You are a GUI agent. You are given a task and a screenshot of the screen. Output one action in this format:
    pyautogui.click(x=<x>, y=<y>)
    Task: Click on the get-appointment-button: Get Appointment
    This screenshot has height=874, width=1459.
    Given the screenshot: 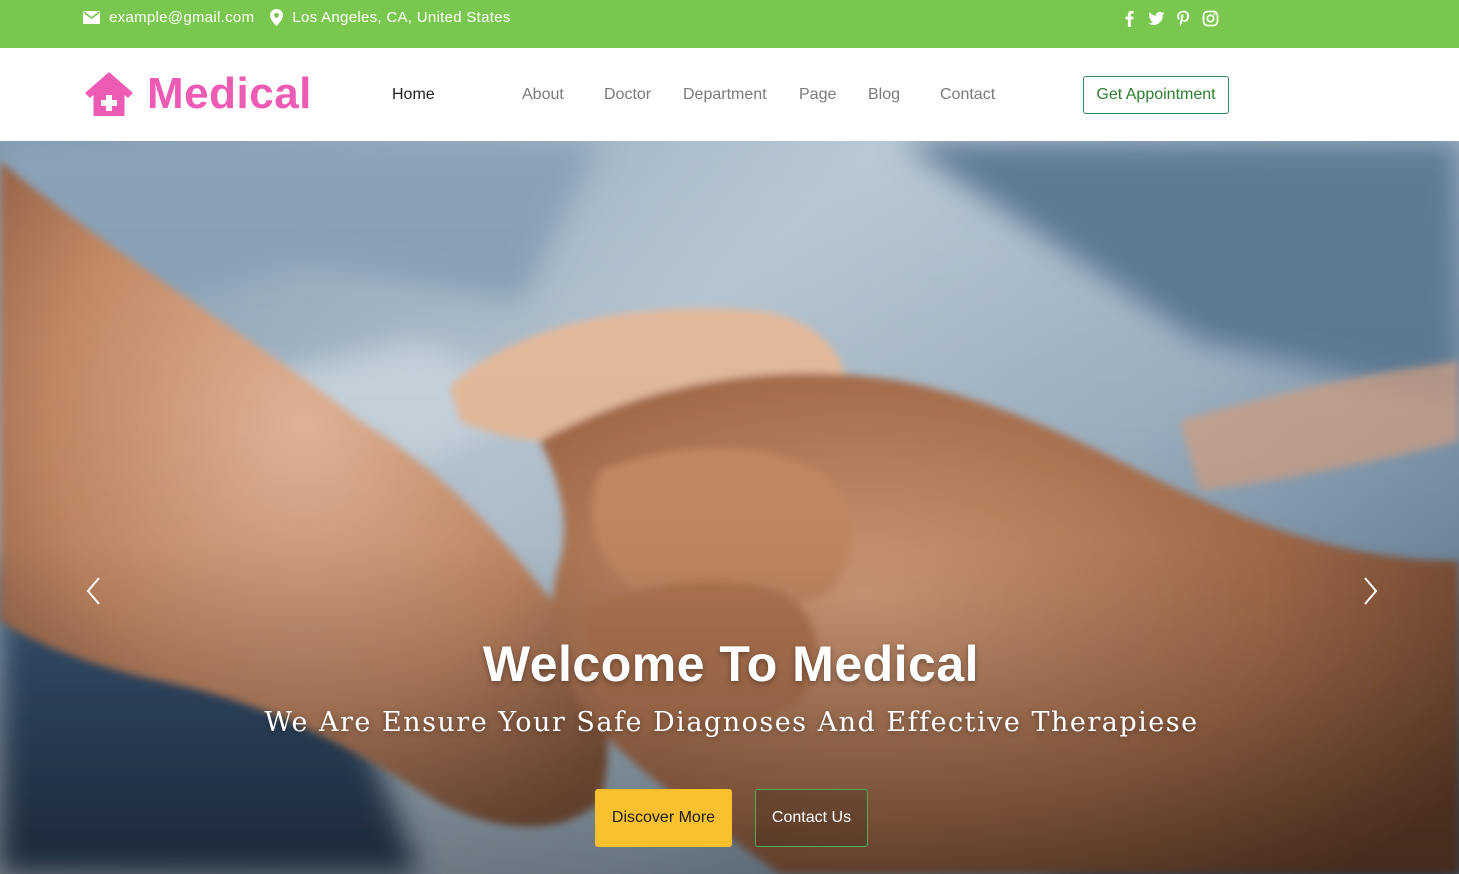 What is the action you would take?
    pyautogui.click(x=1156, y=95)
    